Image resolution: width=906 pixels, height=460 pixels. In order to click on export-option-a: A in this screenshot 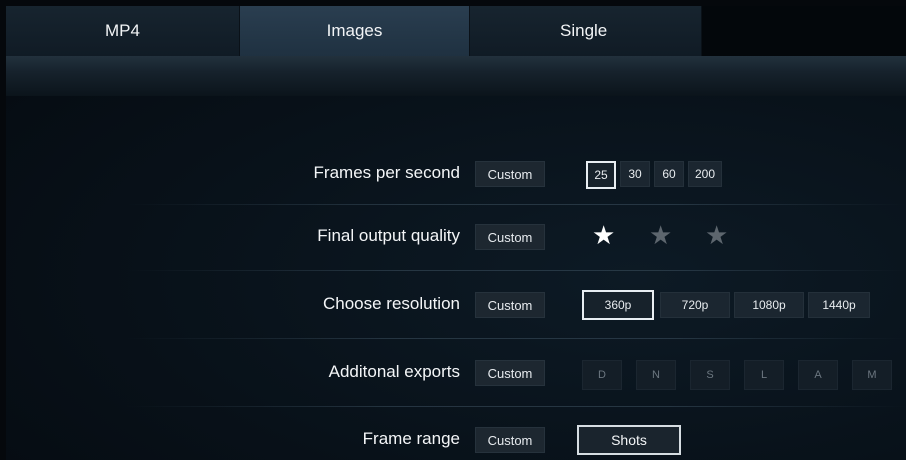, I will do `click(818, 375)`.